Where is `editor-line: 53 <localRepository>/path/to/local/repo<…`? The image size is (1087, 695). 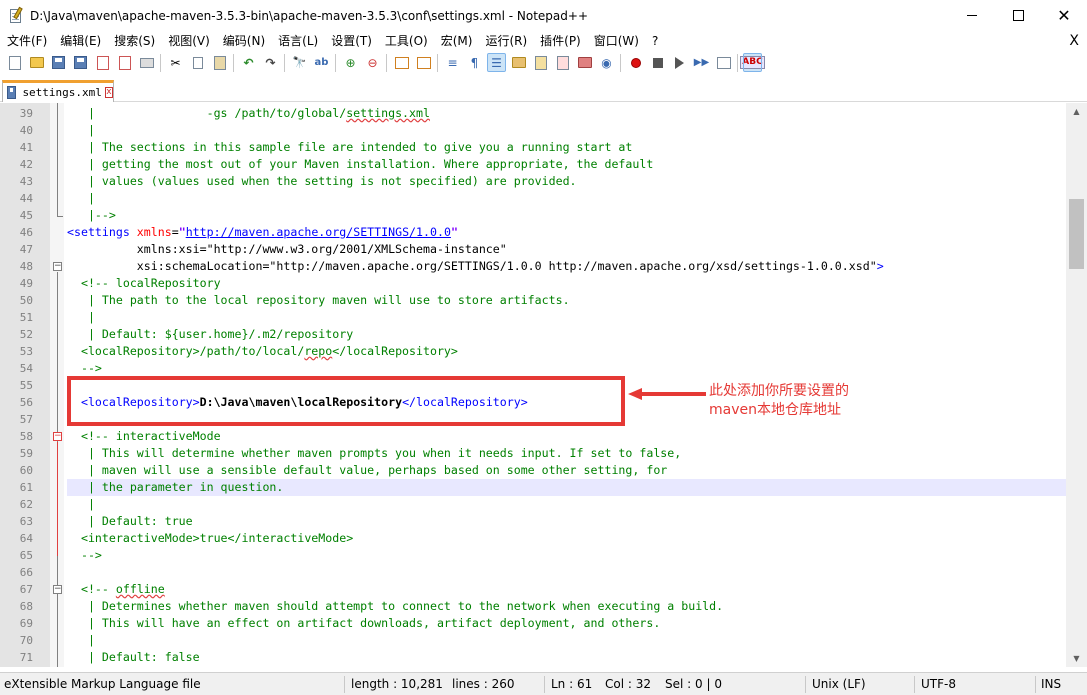
editor-line: 53 <localRepository>/path/to/local/repo<… is located at coordinates (533, 351).